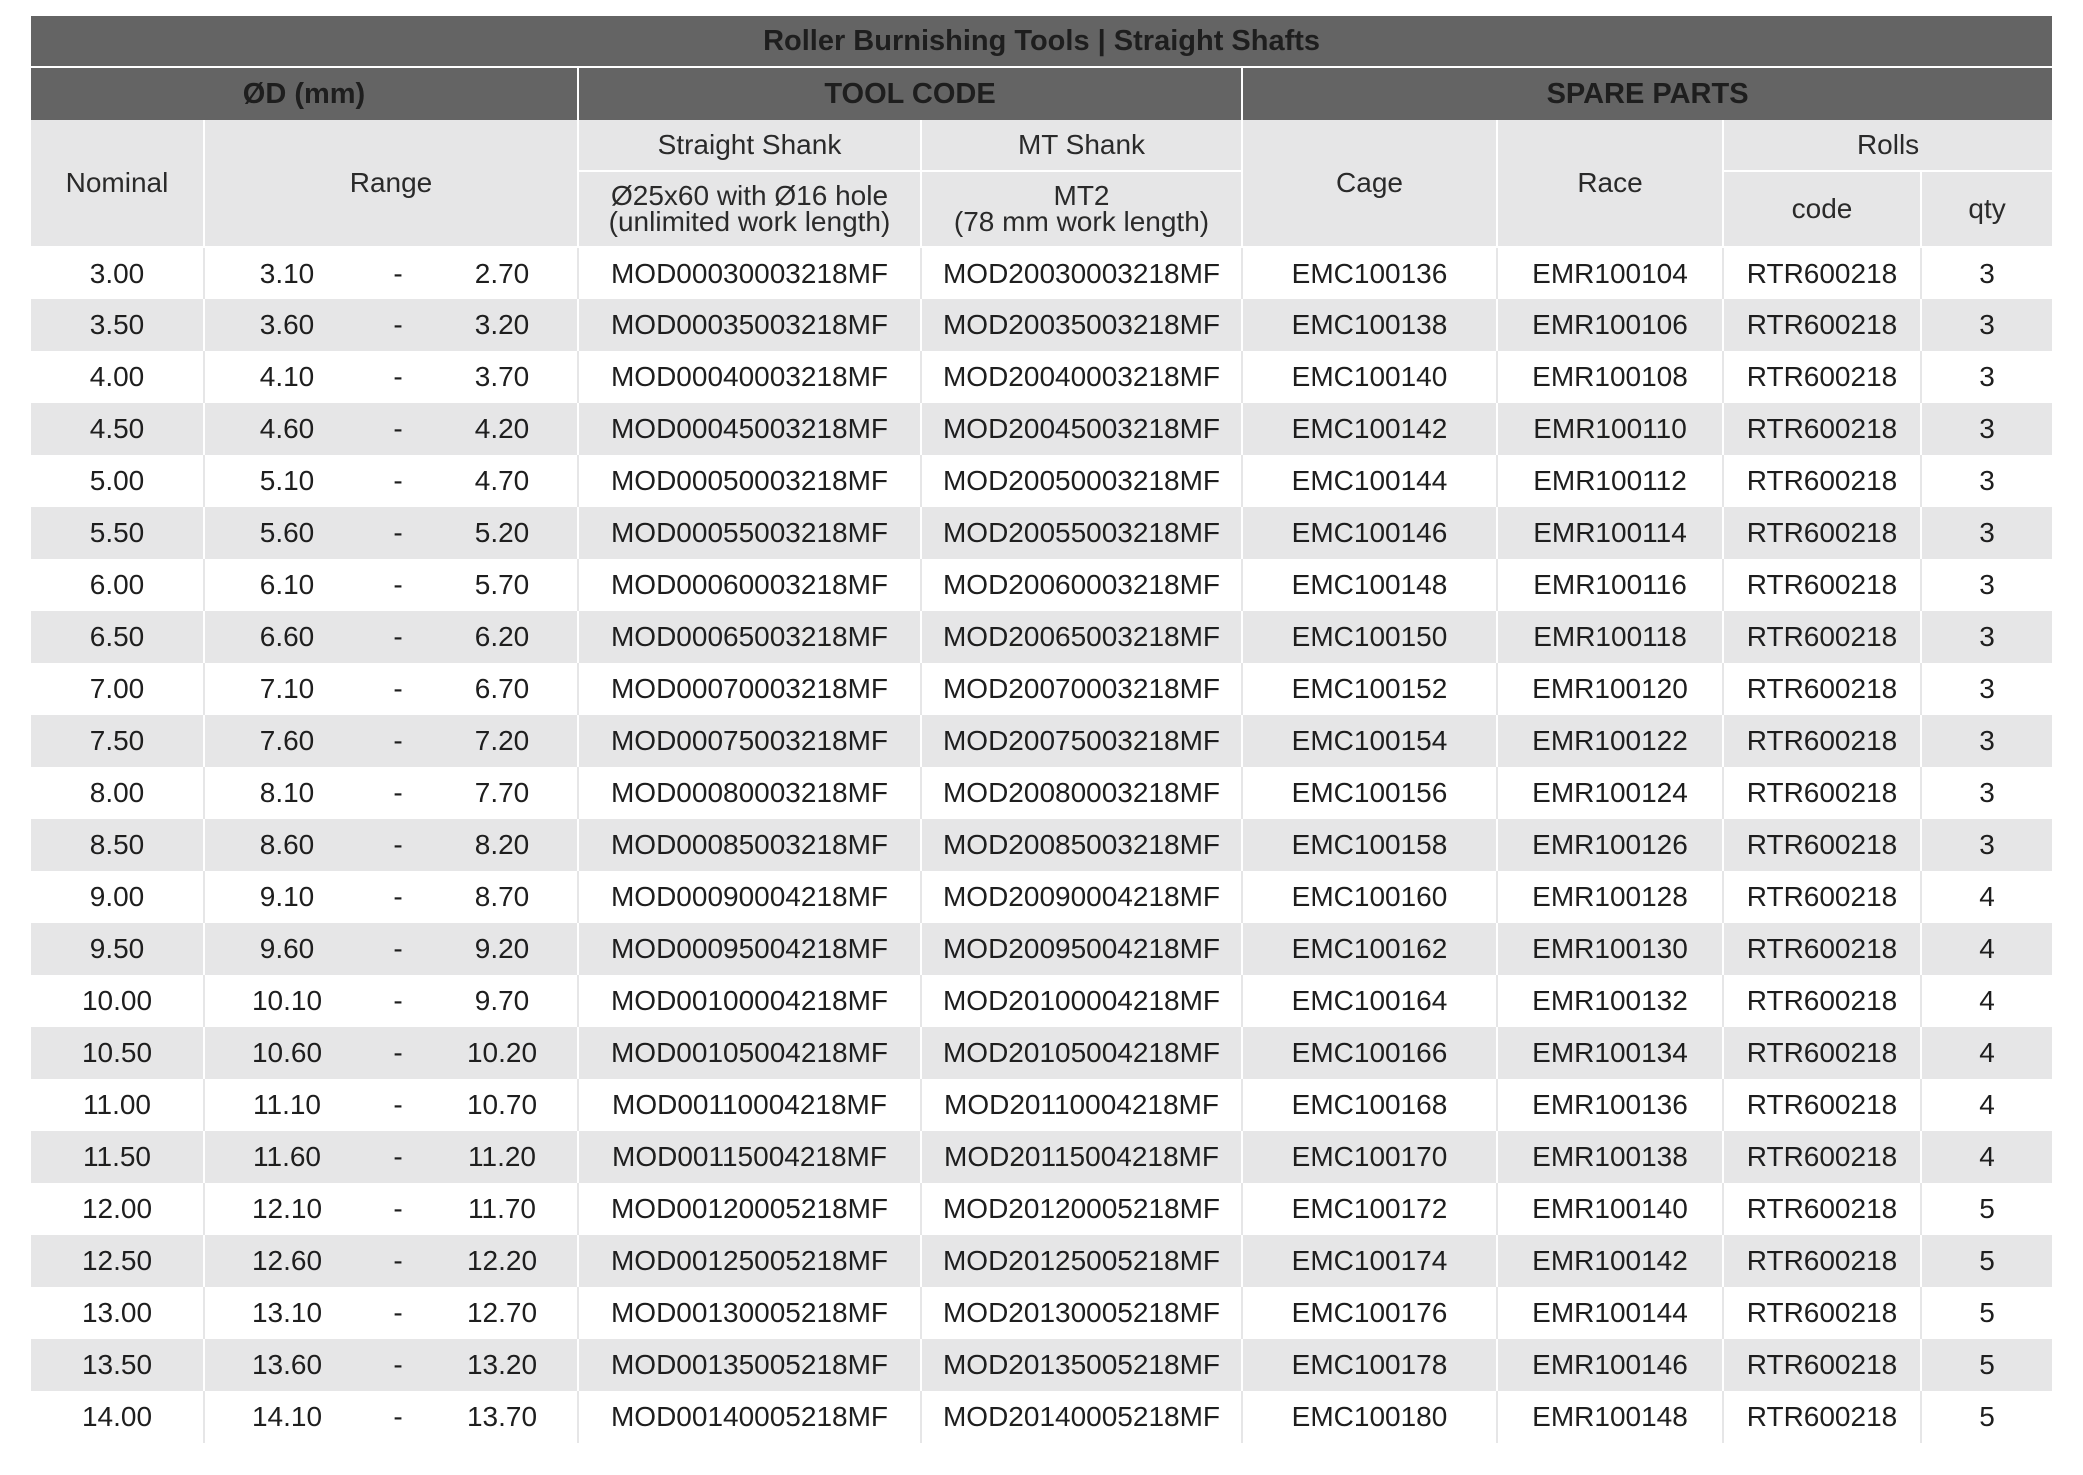 The height and width of the screenshot is (1475, 2083). Describe the element at coordinates (503, 1313) in the screenshot. I see `range-min-cell: 12.70` at that location.